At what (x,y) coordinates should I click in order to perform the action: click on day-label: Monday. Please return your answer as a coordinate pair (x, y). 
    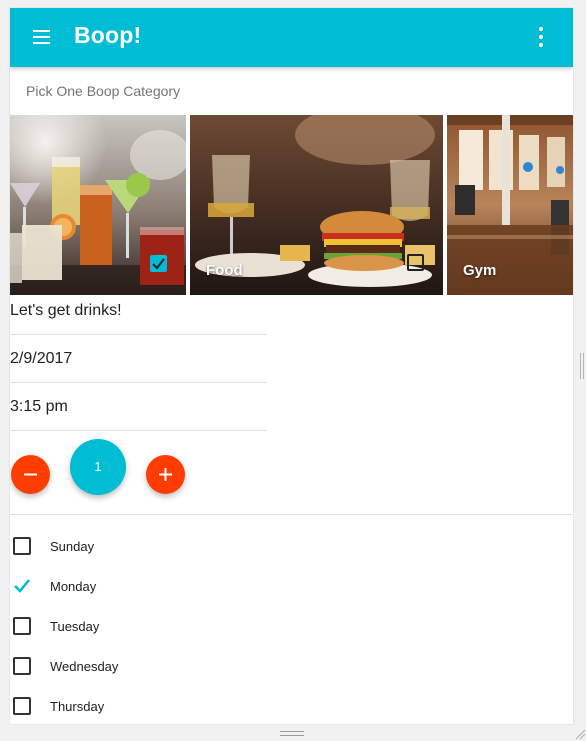
    Looking at the image, I should click on (73, 586).